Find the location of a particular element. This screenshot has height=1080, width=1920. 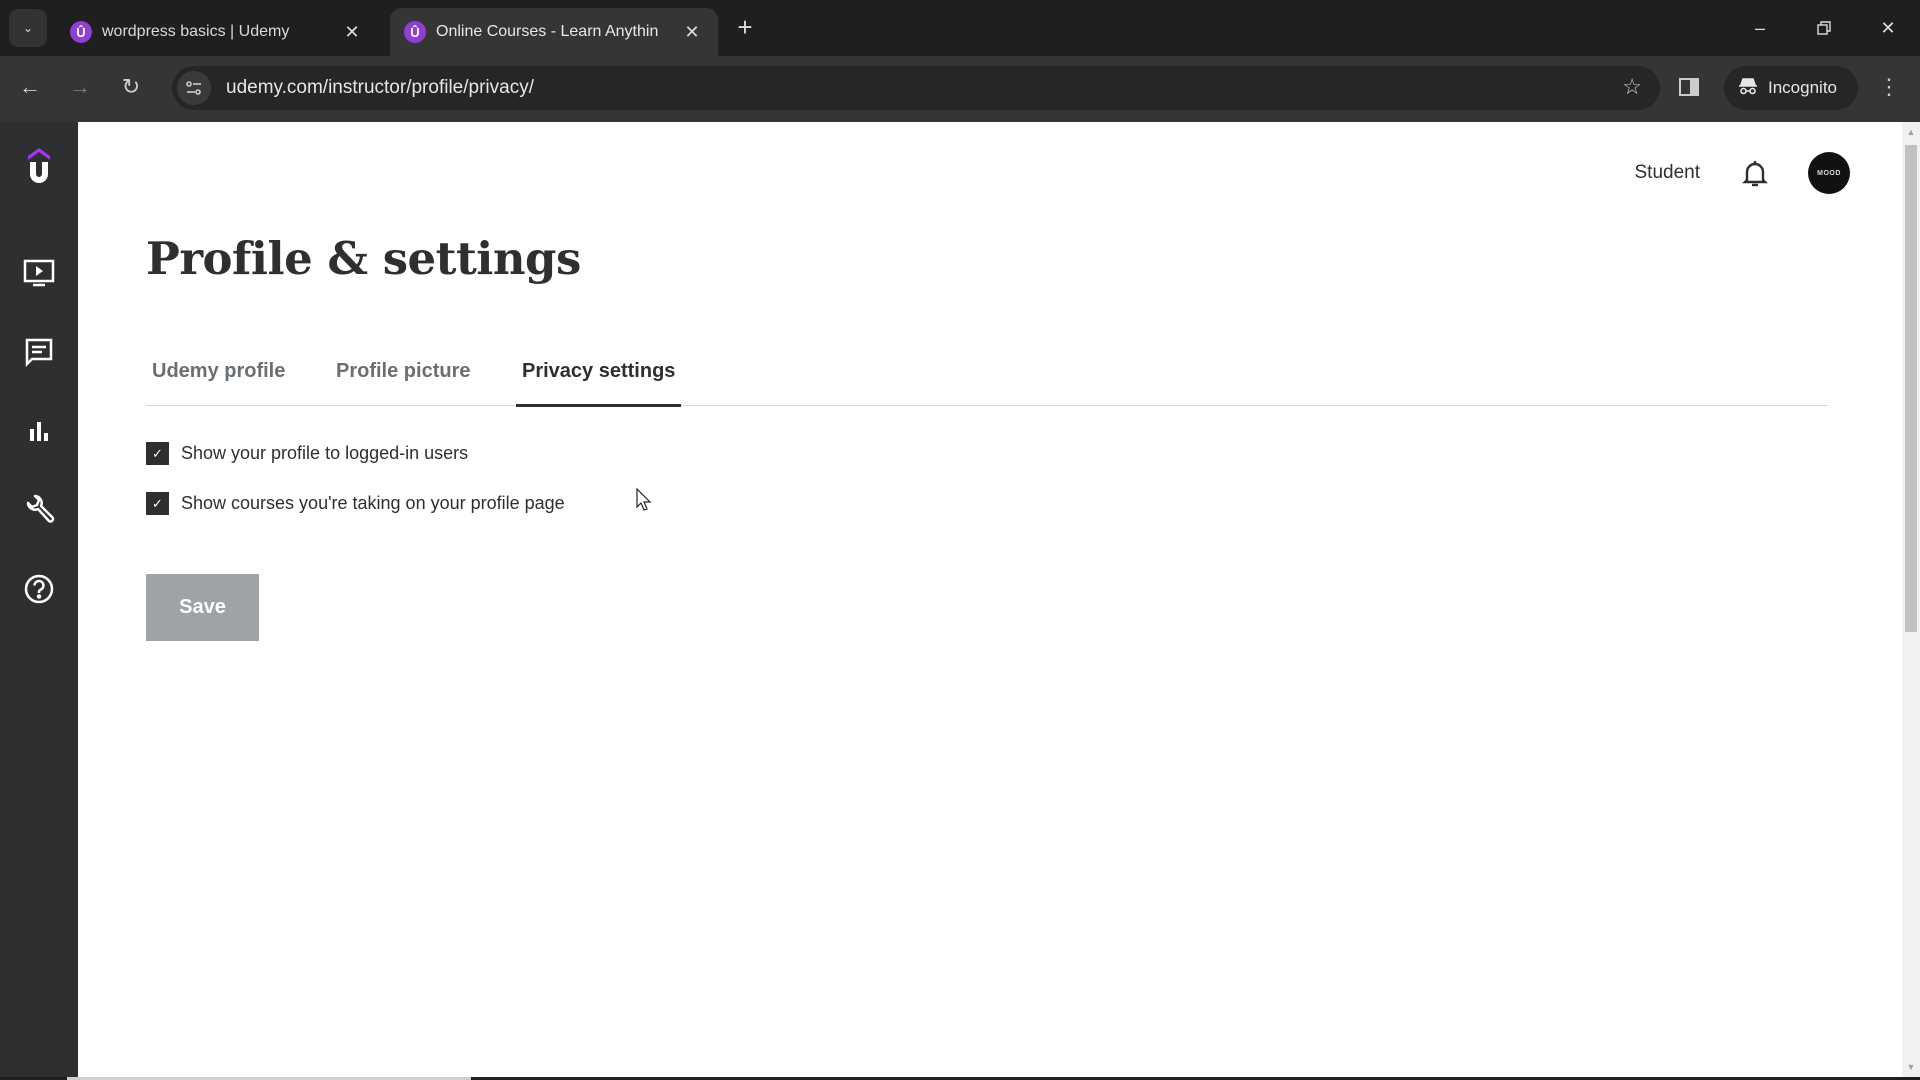

sidebar-item-communication is located at coordinates (39, 352).